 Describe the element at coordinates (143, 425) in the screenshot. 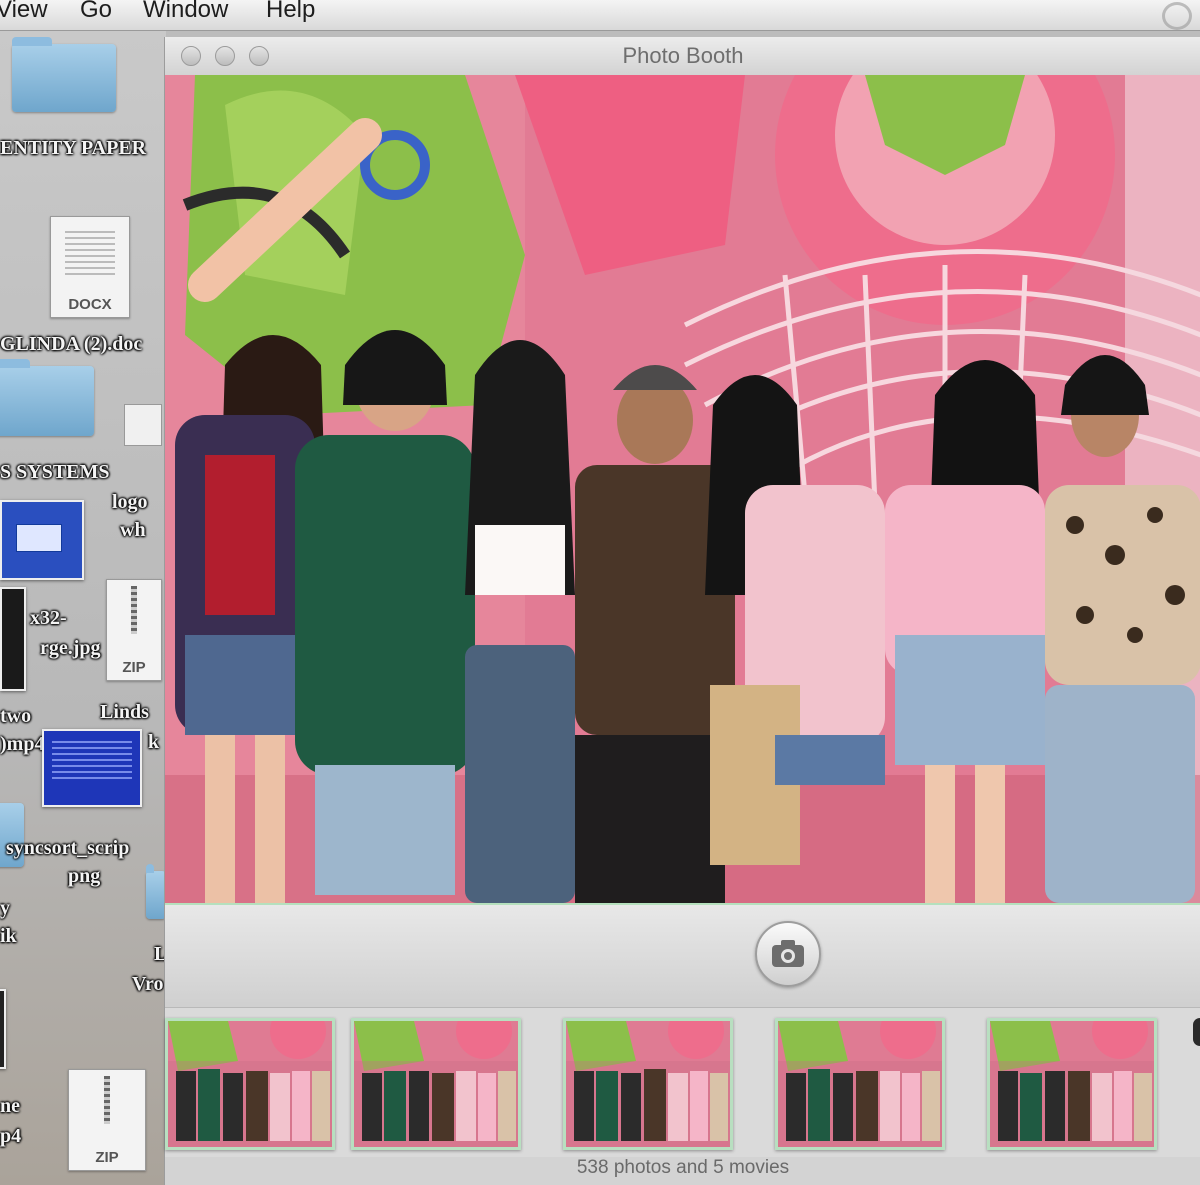

I see `file-icon` at that location.